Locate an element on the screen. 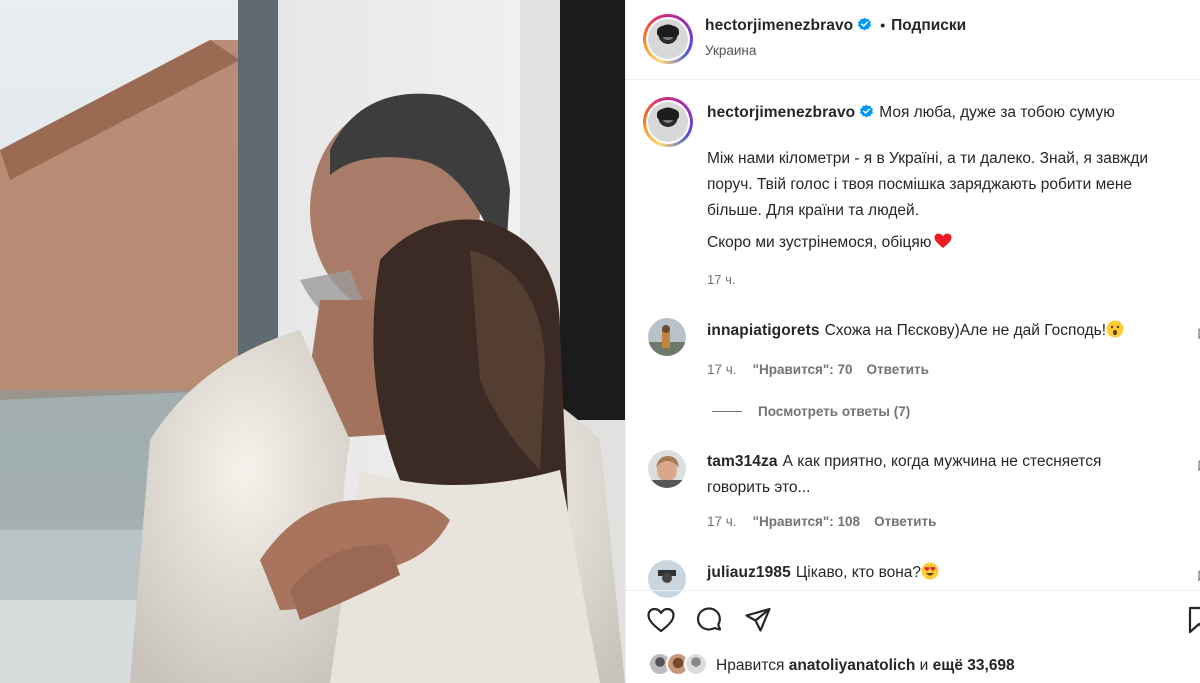  comment-body: Схожа на Пєскову)Але не дай Господь! is located at coordinates (965, 330).